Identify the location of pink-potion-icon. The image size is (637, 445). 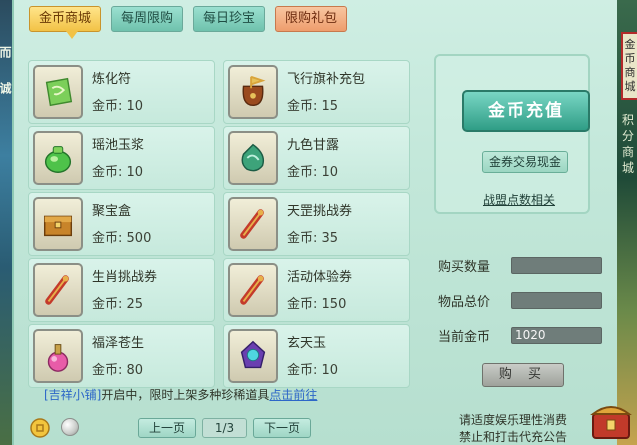
(58, 356).